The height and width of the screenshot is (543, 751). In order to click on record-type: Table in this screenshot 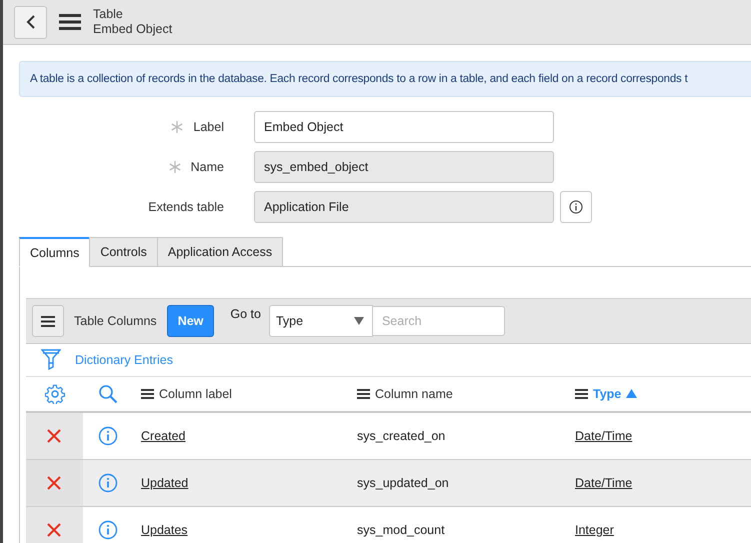, I will do `click(108, 14)`.